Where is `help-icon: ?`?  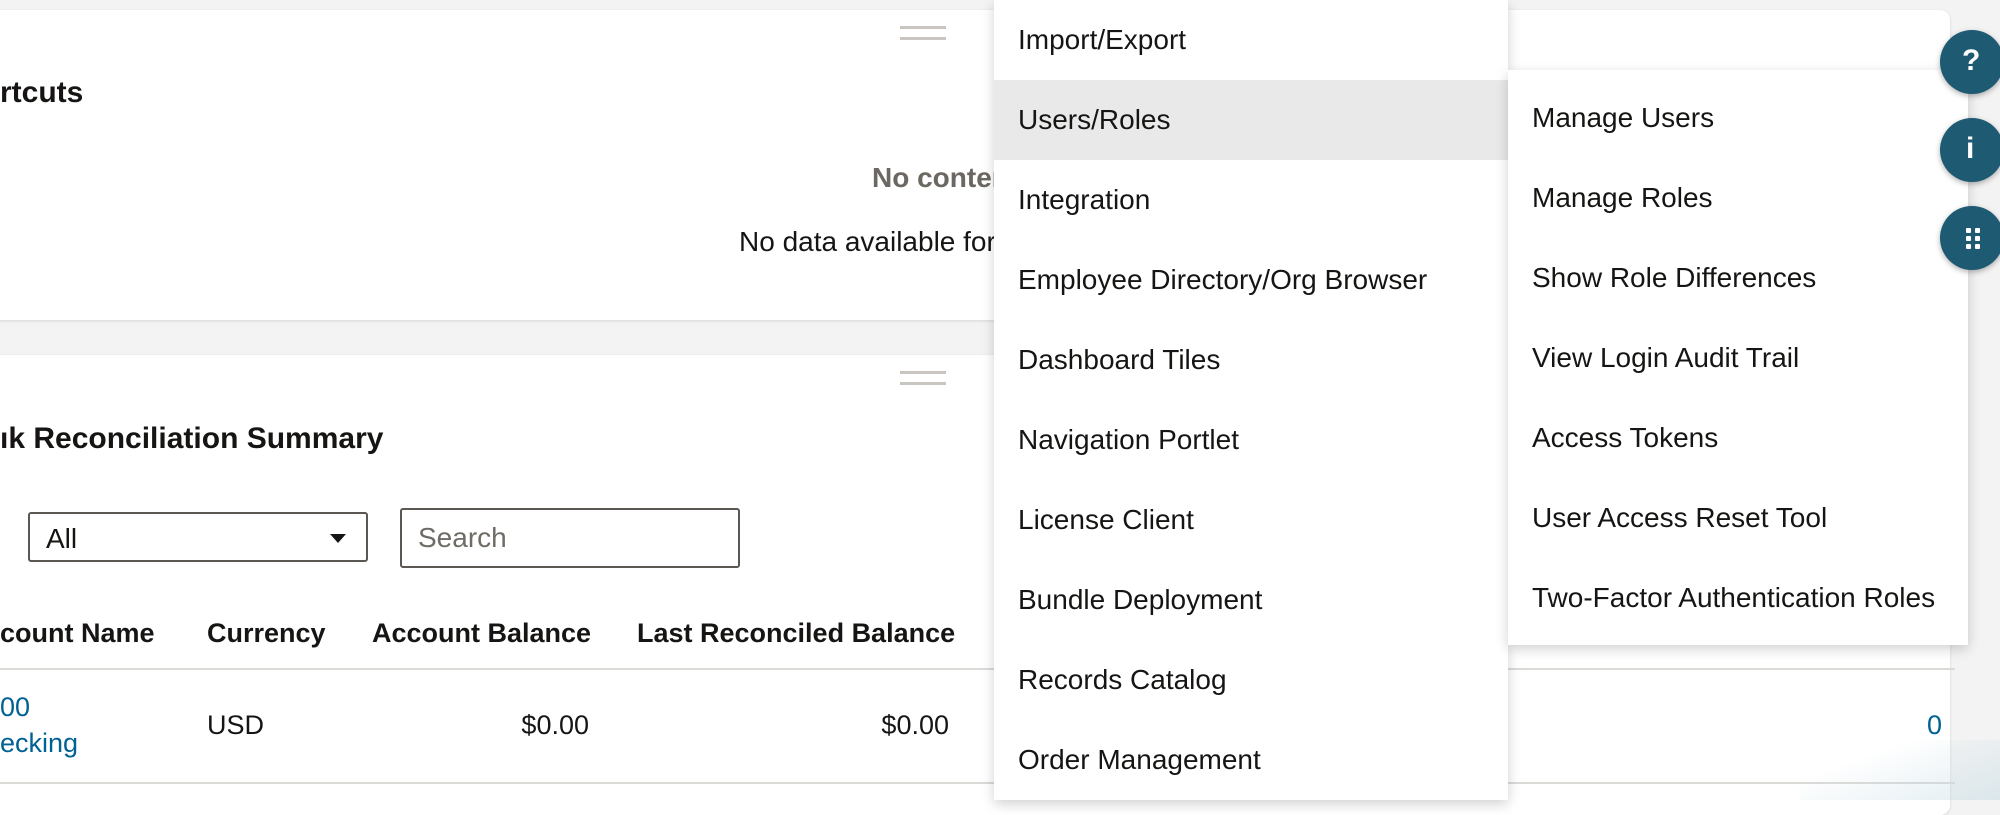
help-icon: ? is located at coordinates (1971, 60).